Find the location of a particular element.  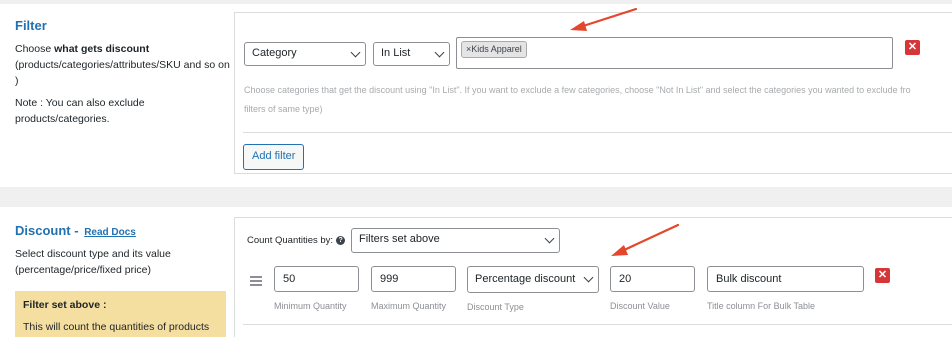

filter-desc-pre: Choose is located at coordinates (35, 49).